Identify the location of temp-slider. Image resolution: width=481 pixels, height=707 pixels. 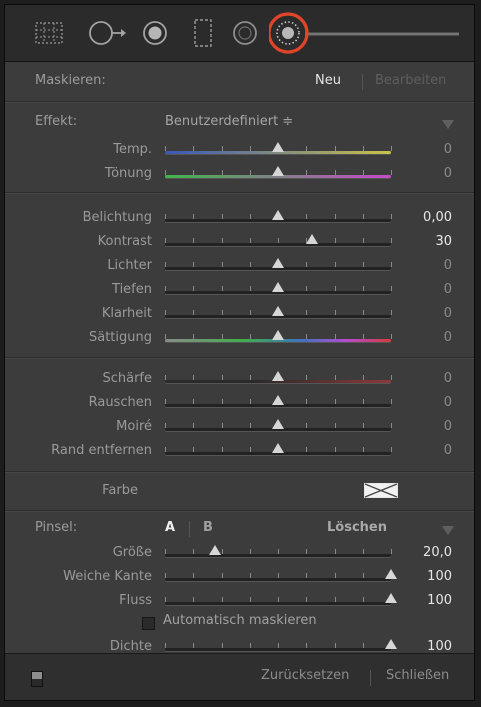
(278, 148).